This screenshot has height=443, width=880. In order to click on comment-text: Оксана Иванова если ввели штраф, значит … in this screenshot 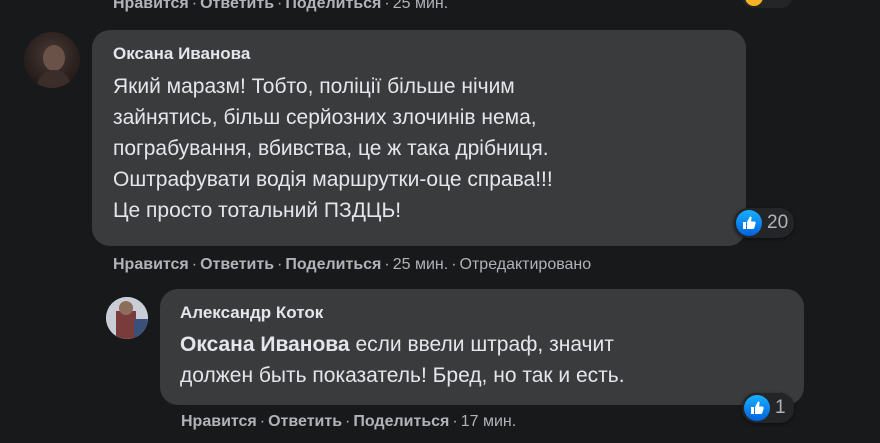, I will do `click(402, 360)`.